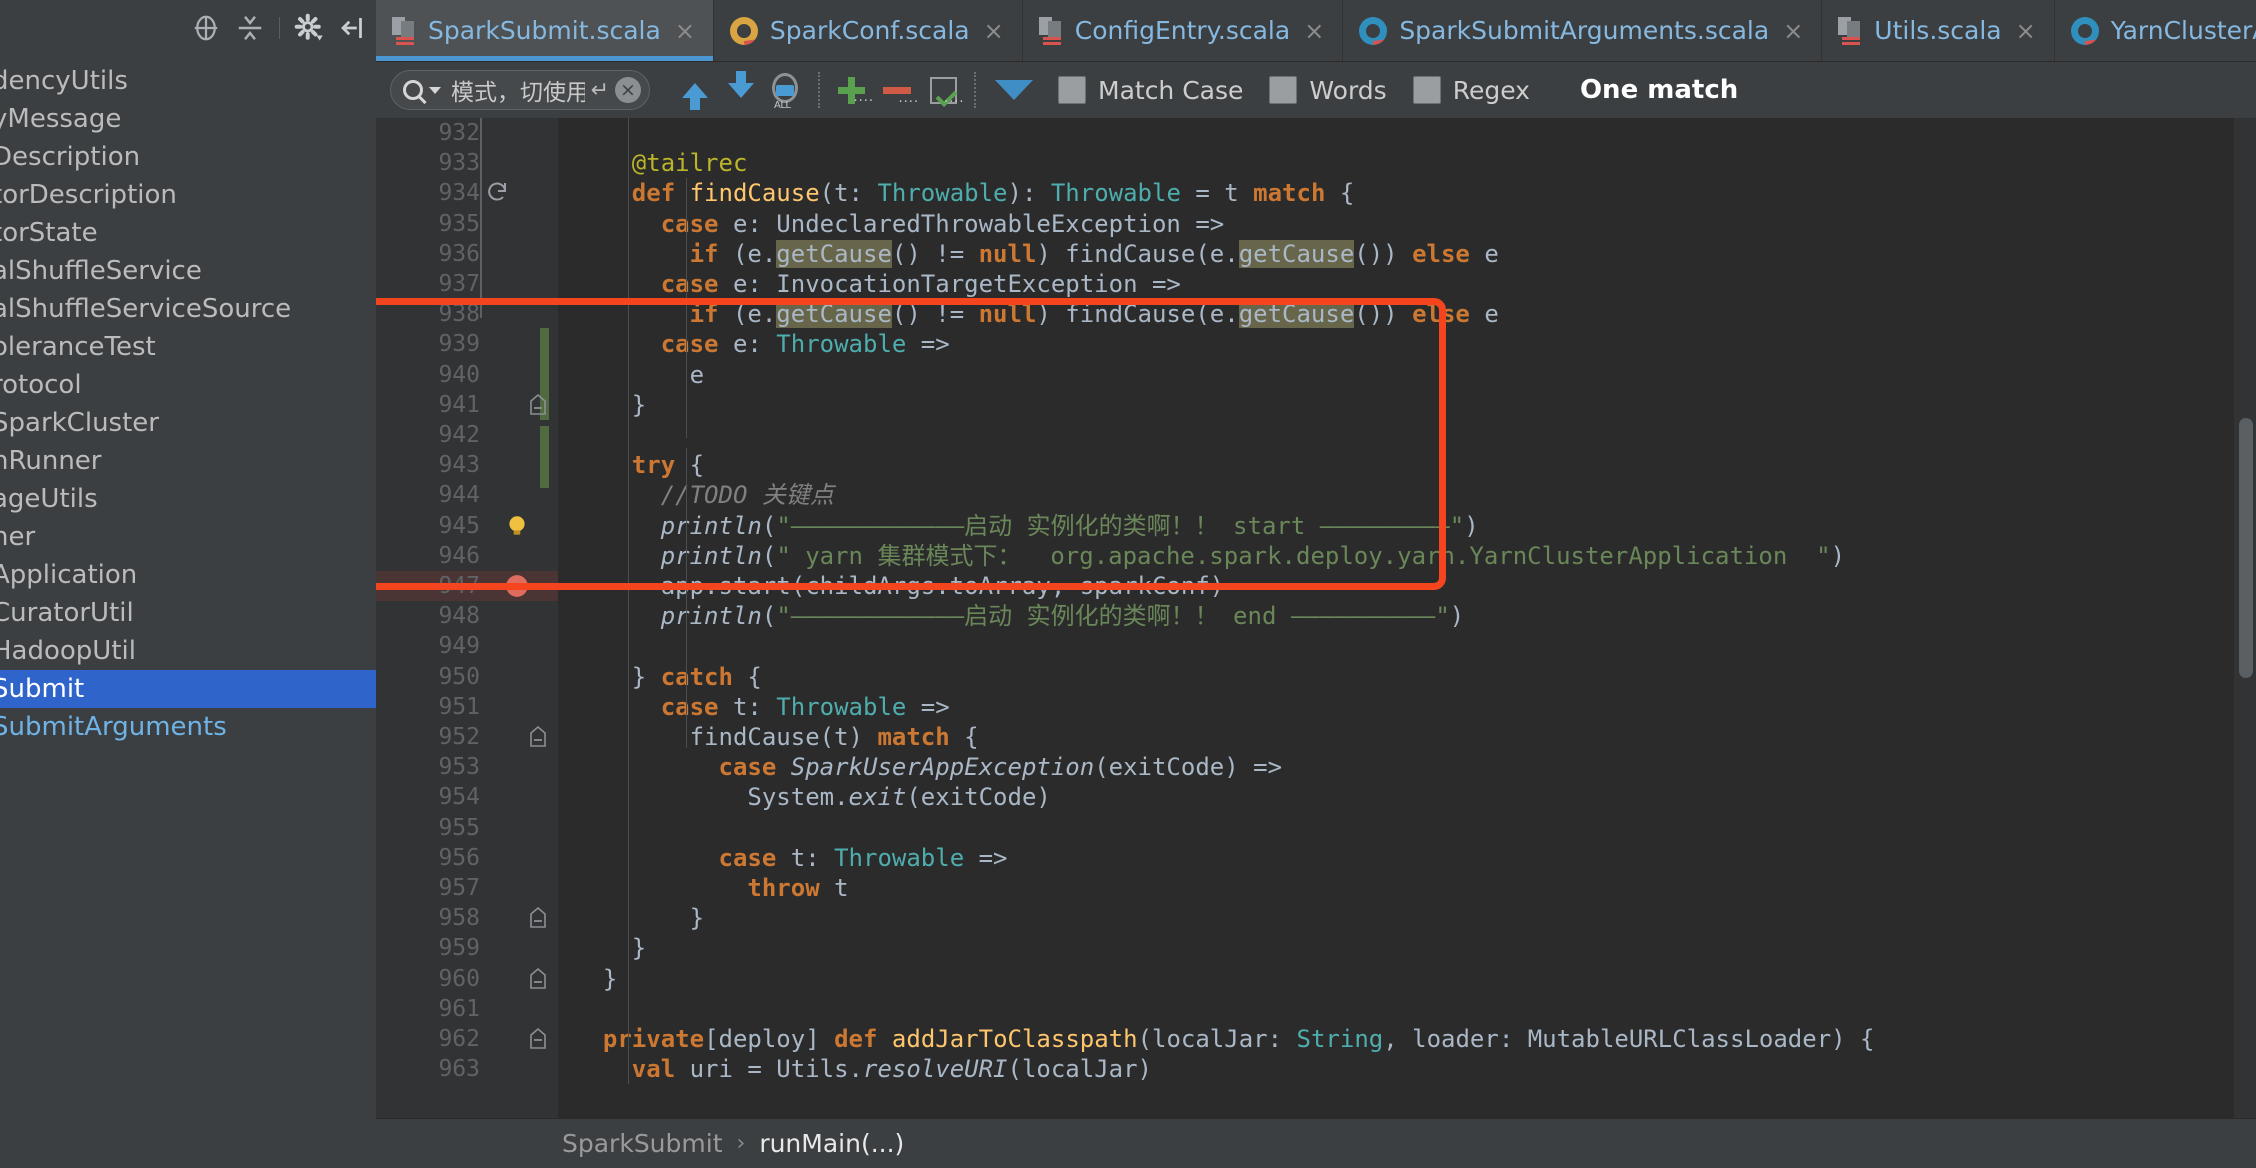 The width and height of the screenshot is (2256, 1168). I want to click on collapse-all-icon, so click(250, 28).